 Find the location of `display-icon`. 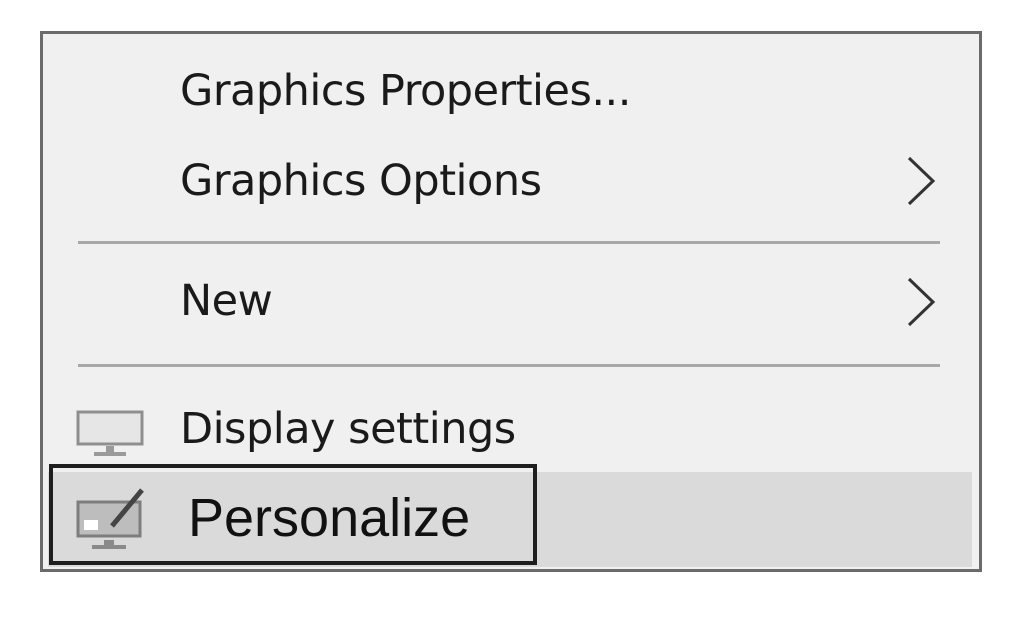

display-icon is located at coordinates (110, 433).